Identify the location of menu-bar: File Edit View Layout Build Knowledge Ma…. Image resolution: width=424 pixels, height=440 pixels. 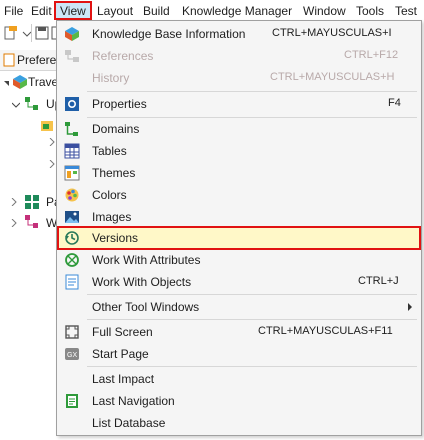
(212, 11).